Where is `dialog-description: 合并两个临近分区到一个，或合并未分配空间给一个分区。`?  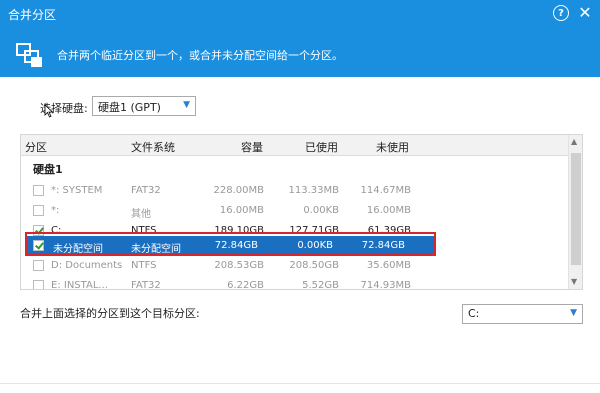
dialog-description: 合并两个临近分区到一个，或合并未分配空间给一个分区。 is located at coordinates (200, 55).